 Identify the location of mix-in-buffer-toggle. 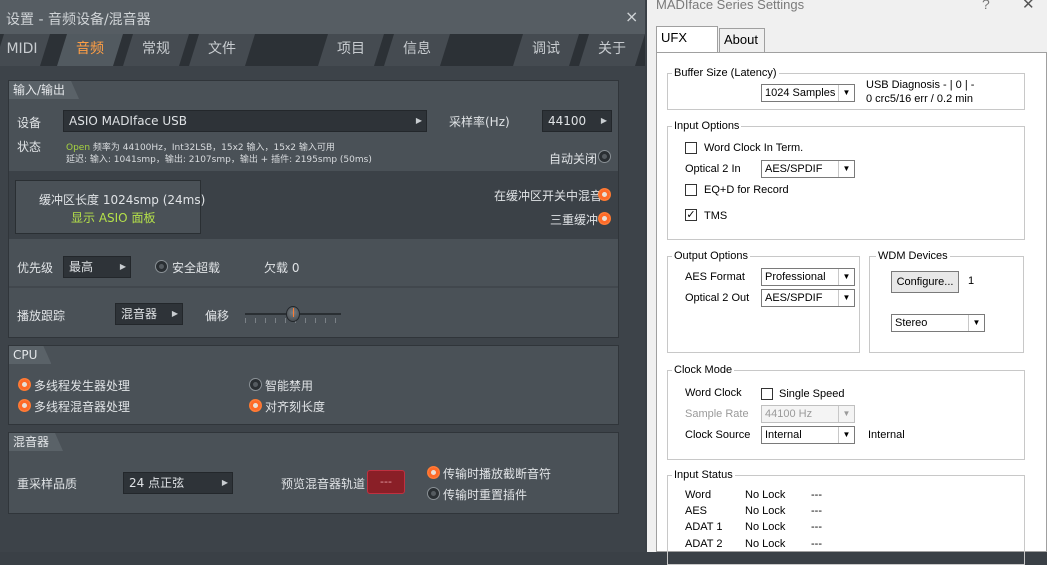
(604, 194).